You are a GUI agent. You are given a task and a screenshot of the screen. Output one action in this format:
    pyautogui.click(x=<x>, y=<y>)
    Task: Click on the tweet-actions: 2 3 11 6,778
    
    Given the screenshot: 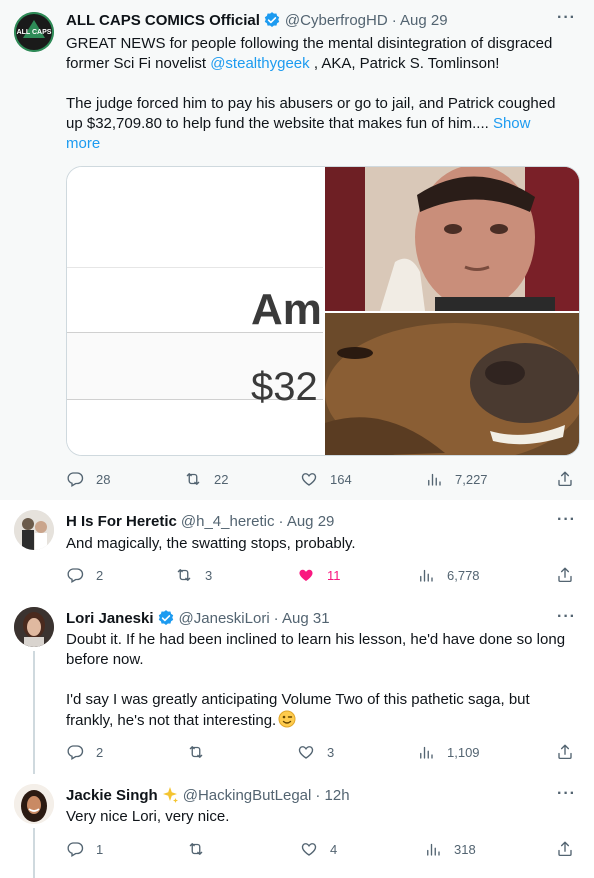 What is the action you would take?
    pyautogui.click(x=323, y=576)
    